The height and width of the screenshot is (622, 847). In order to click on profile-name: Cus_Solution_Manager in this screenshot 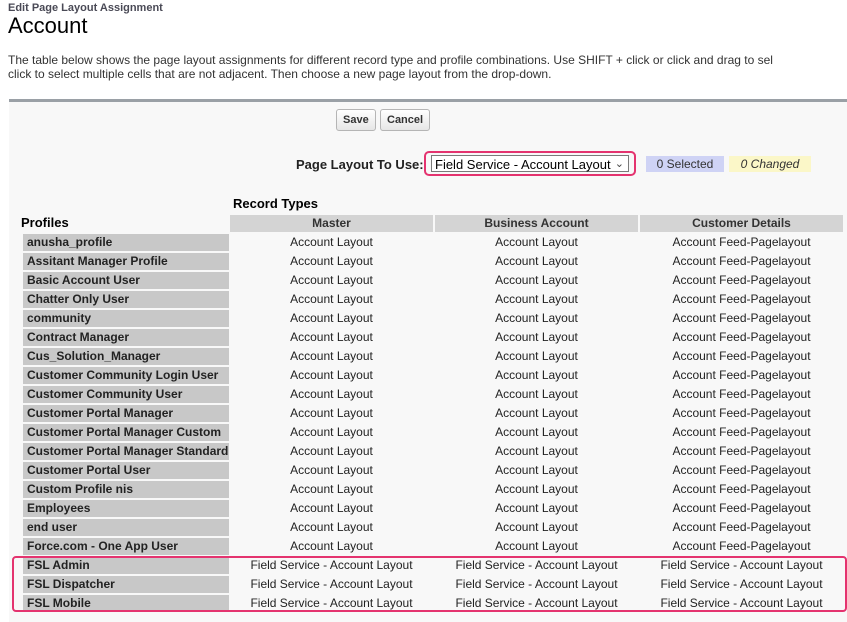, I will do `click(126, 356)`.